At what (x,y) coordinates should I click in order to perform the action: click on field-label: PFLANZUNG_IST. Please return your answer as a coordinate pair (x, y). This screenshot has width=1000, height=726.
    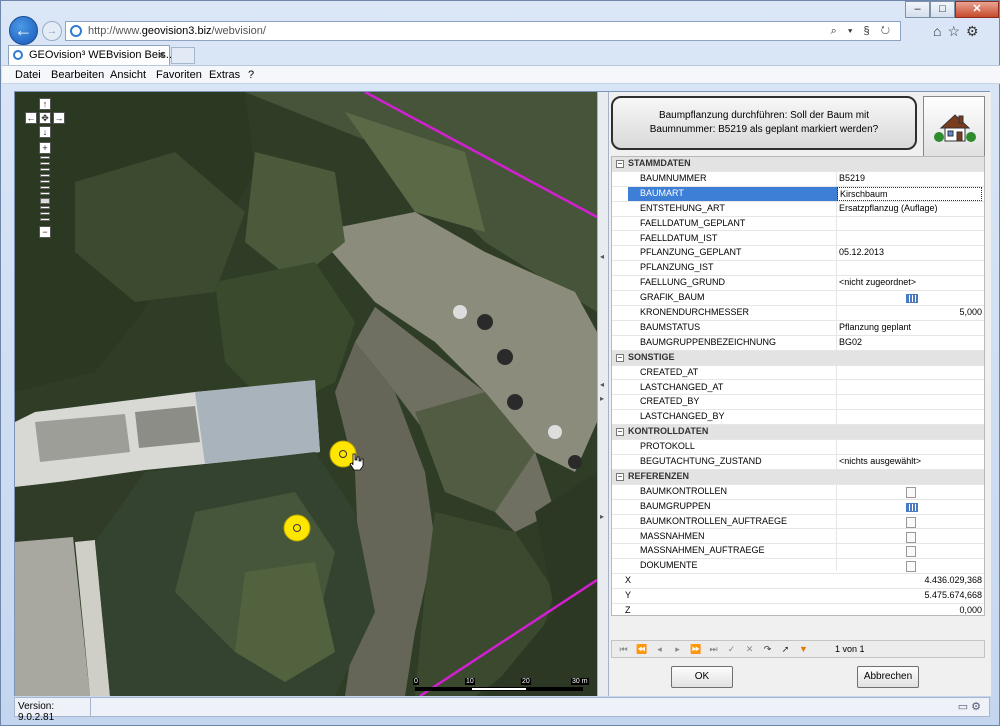
    Looking at the image, I should click on (677, 267).